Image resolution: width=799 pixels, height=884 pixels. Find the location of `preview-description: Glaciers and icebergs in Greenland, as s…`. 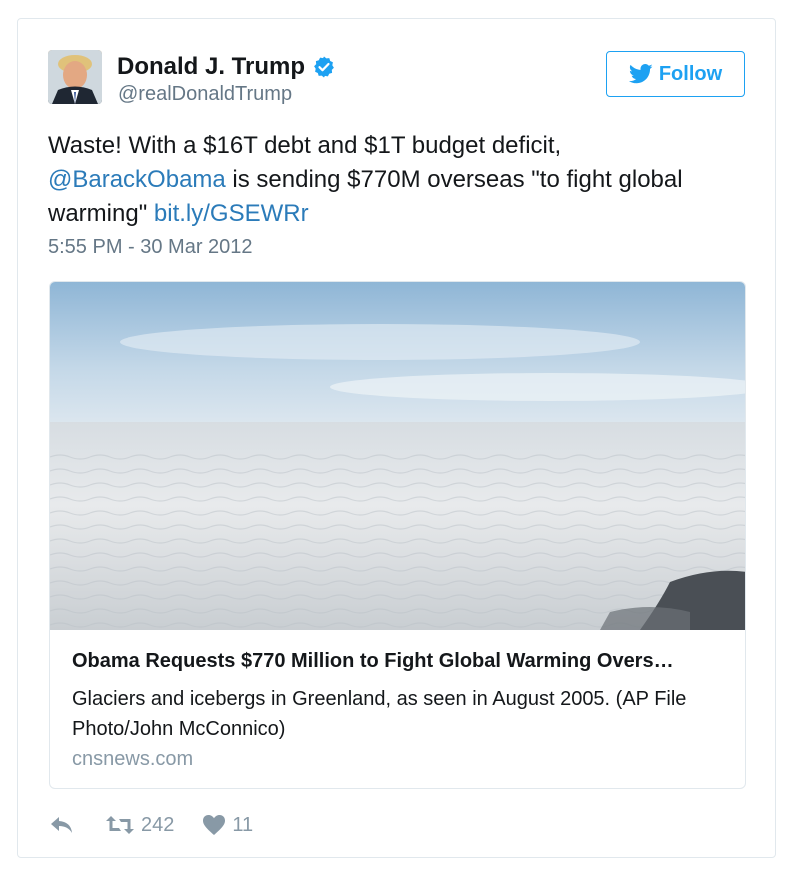

preview-description: Glaciers and icebergs in Greenland, as s… is located at coordinates (379, 714).